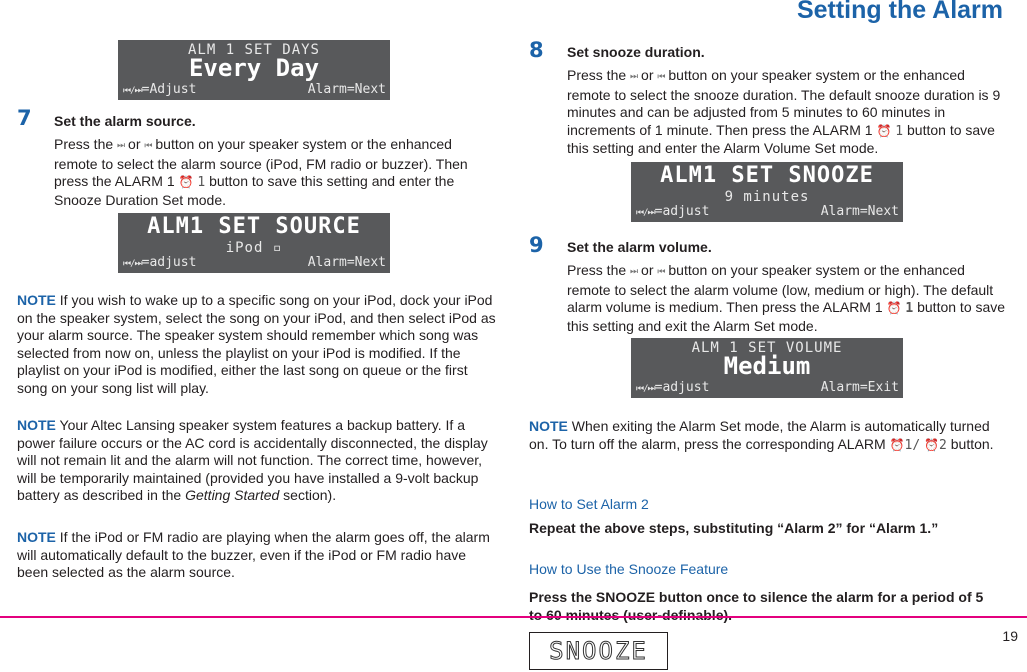  I want to click on lcd-line2: 9 minutes, so click(767, 197).